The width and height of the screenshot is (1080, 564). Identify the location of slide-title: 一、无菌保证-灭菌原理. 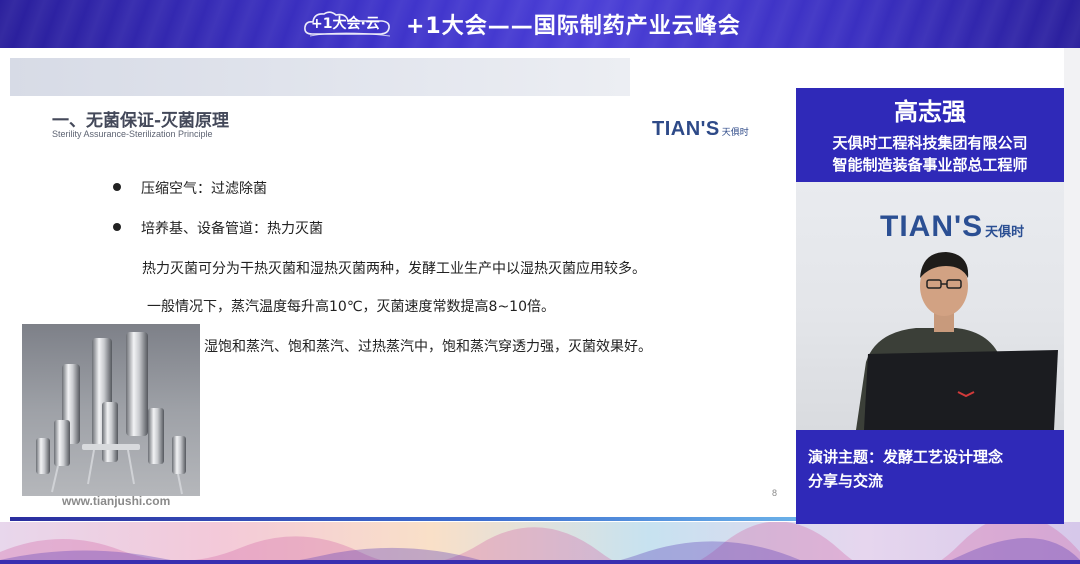
(141, 121).